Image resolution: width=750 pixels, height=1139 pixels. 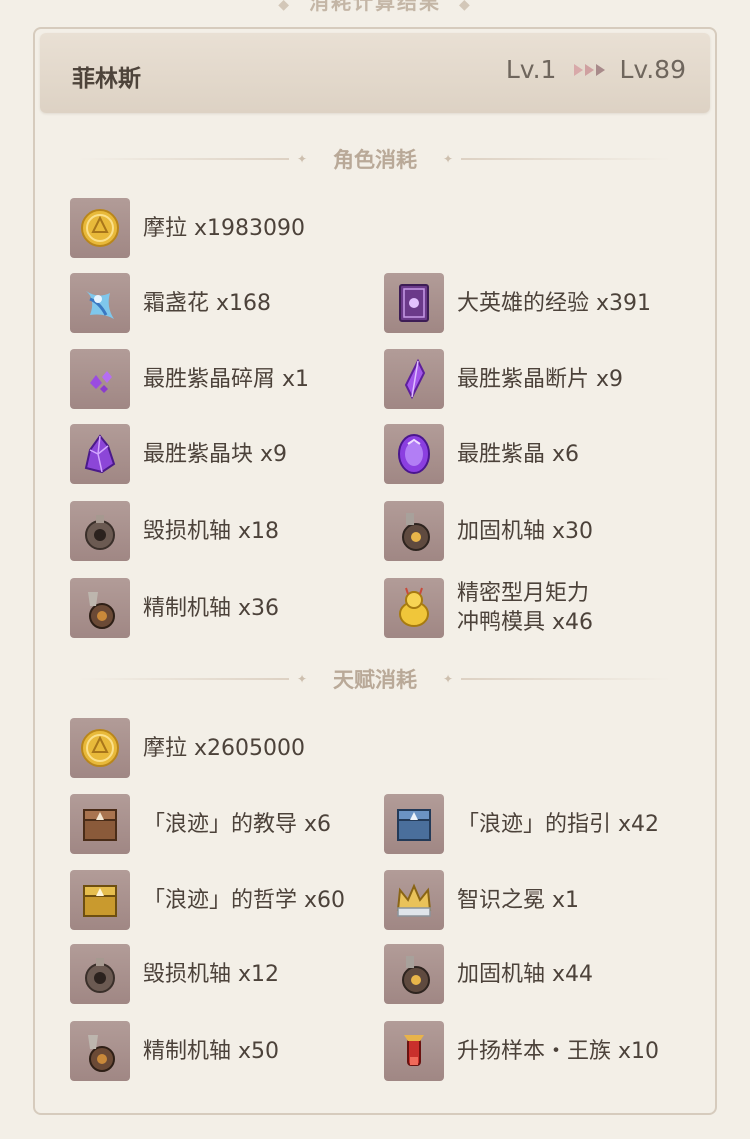 I want to click on ascension-sample-royal-icon, so click(x=414, y=1051).